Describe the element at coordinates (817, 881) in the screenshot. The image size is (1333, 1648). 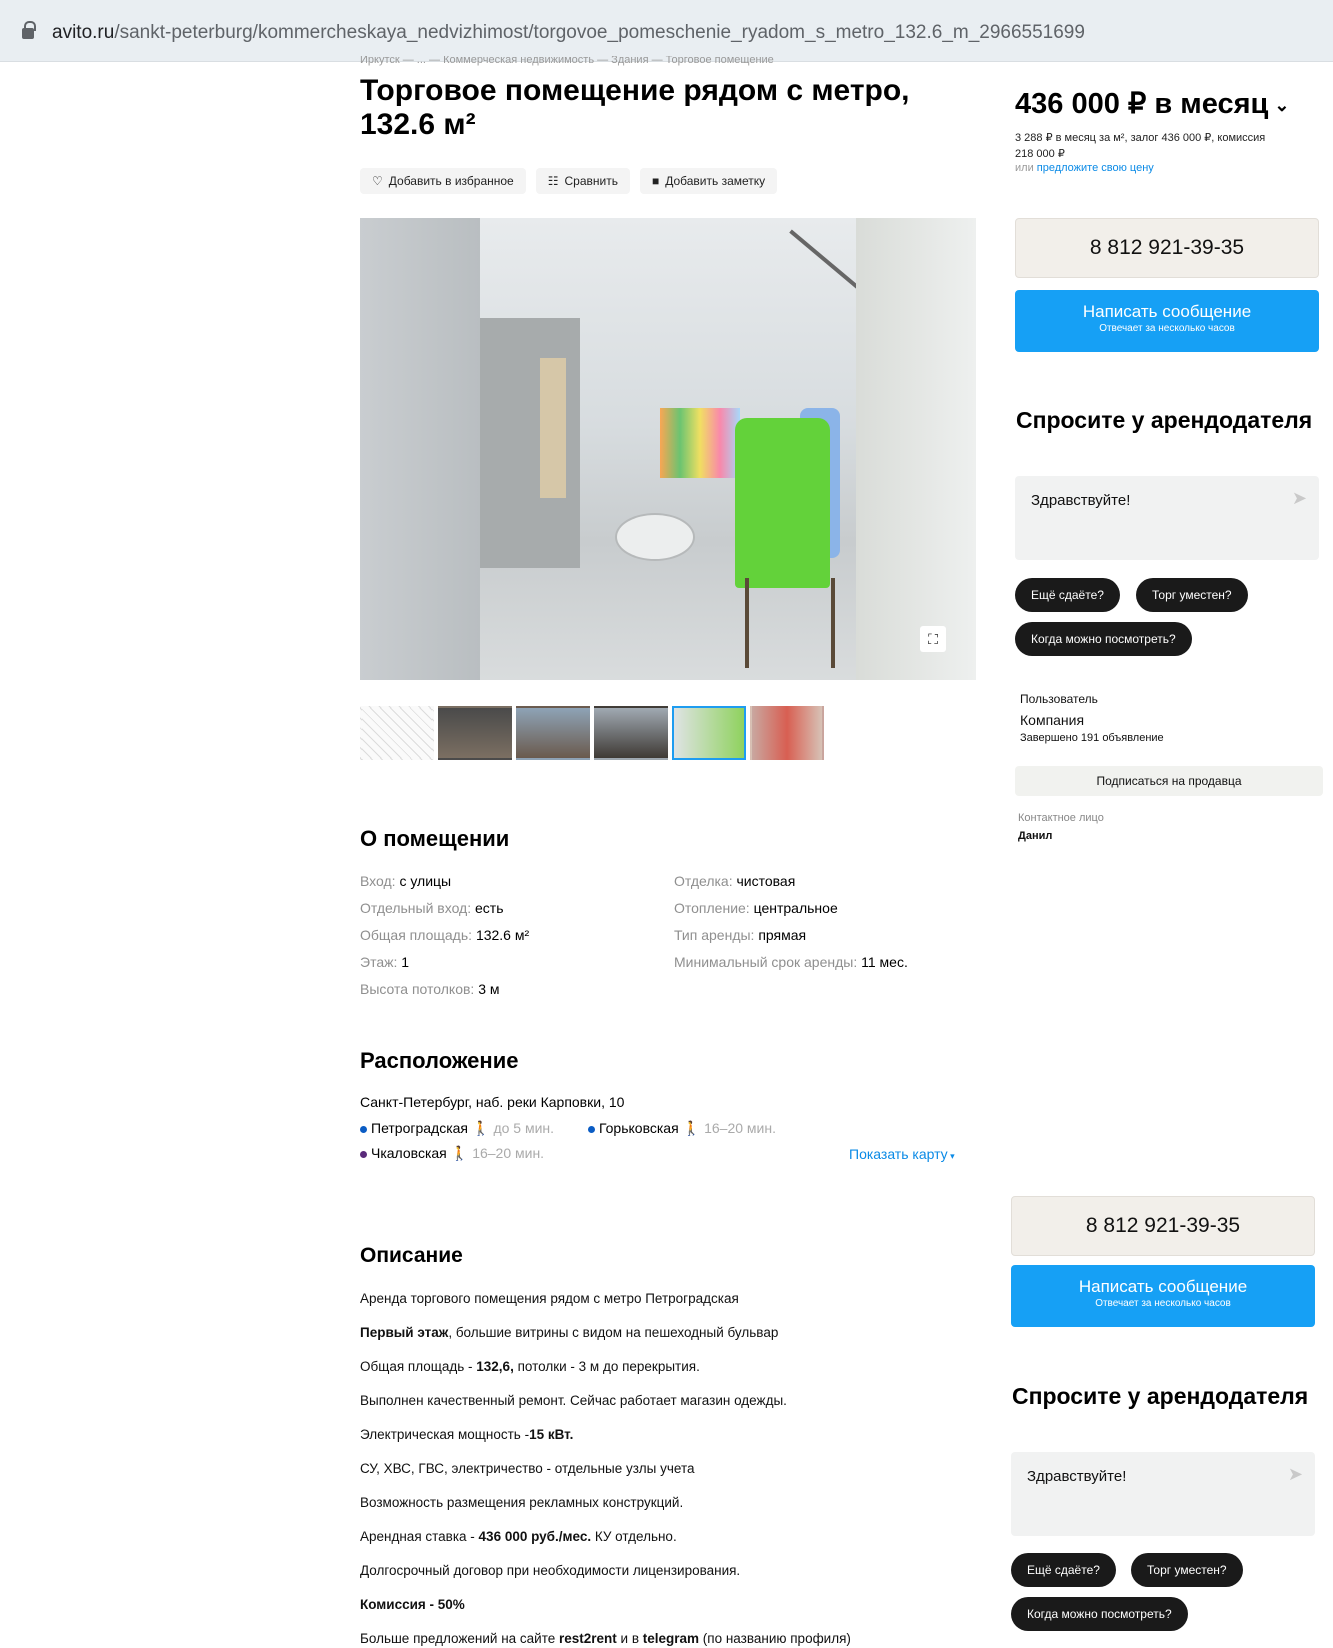
I see `param-finish: Отделка: чистовая` at that location.